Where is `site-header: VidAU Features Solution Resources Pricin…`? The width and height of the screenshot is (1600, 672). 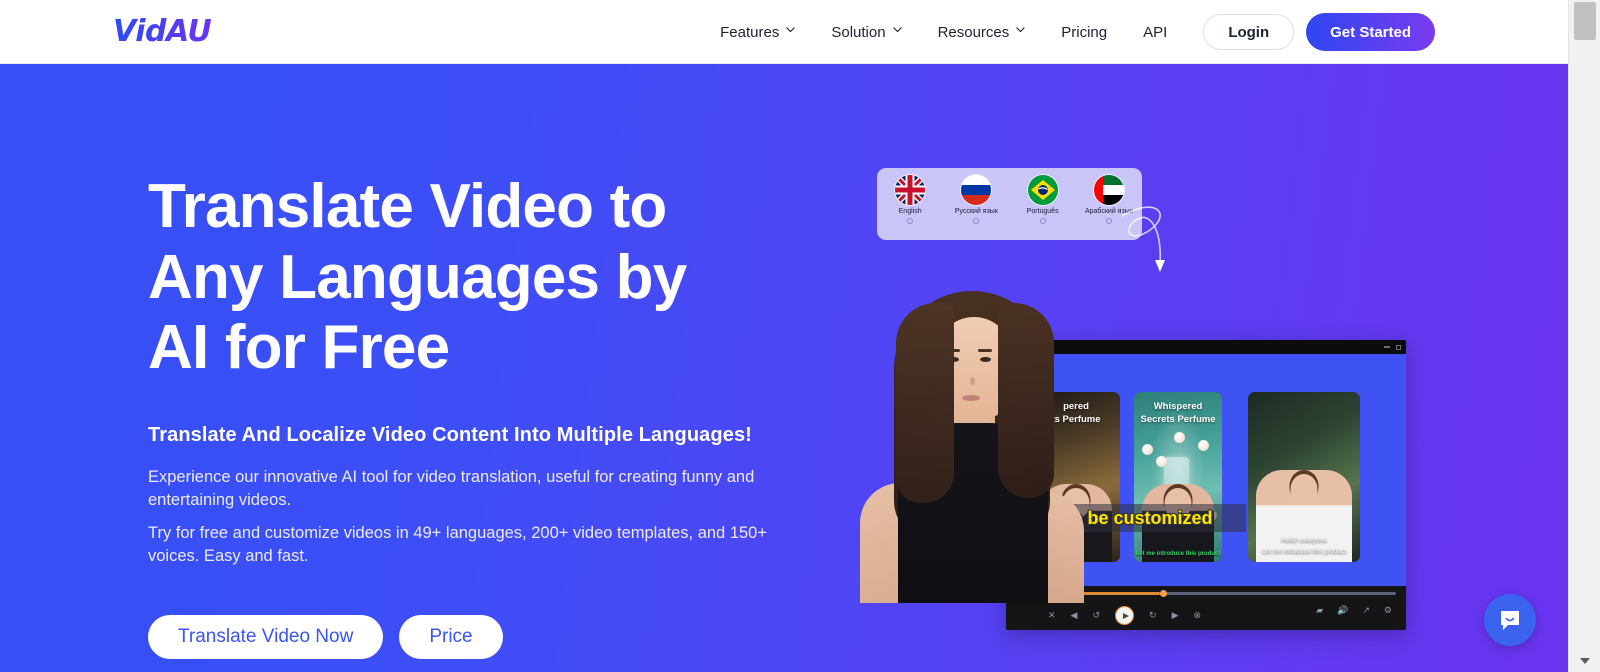
site-header: VidAU Features Solution Resources Pricin… is located at coordinates (784, 32).